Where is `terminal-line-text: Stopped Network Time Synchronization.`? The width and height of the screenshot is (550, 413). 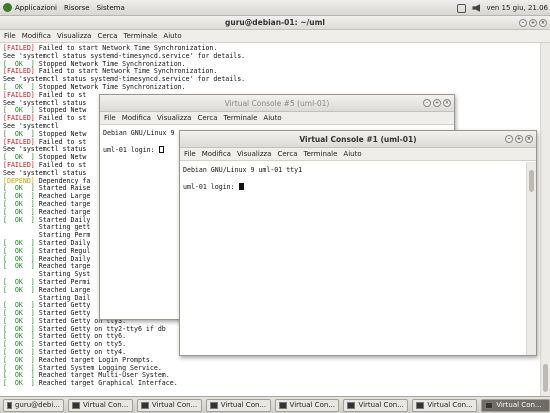 terminal-line-text: Stopped Network Time Synchronization. is located at coordinates (110, 86).